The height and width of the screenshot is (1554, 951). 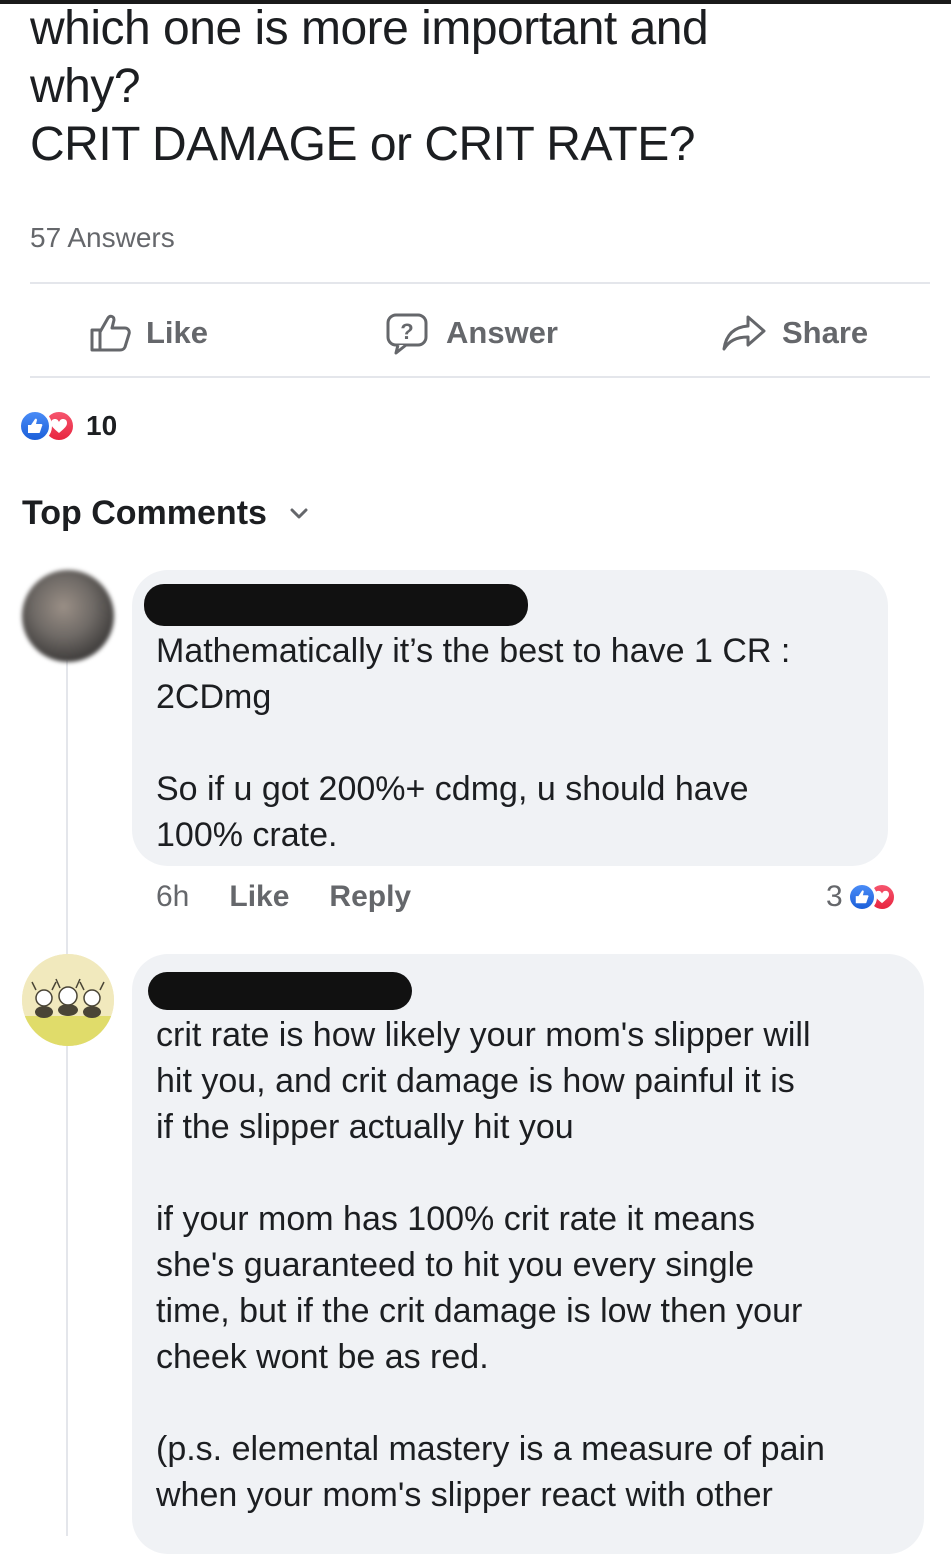 What do you see at coordinates (303, 897) in the screenshot?
I see `comment-meta: 6h Like Reply` at bounding box center [303, 897].